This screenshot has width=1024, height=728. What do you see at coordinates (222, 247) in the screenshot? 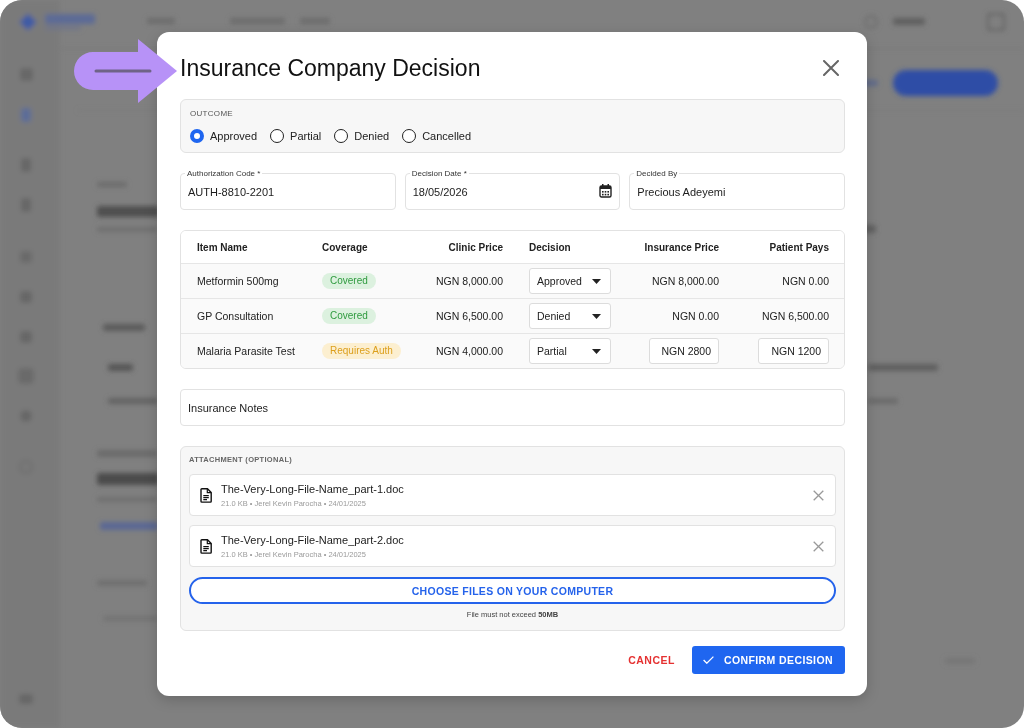
I see `column-header: Item Name` at bounding box center [222, 247].